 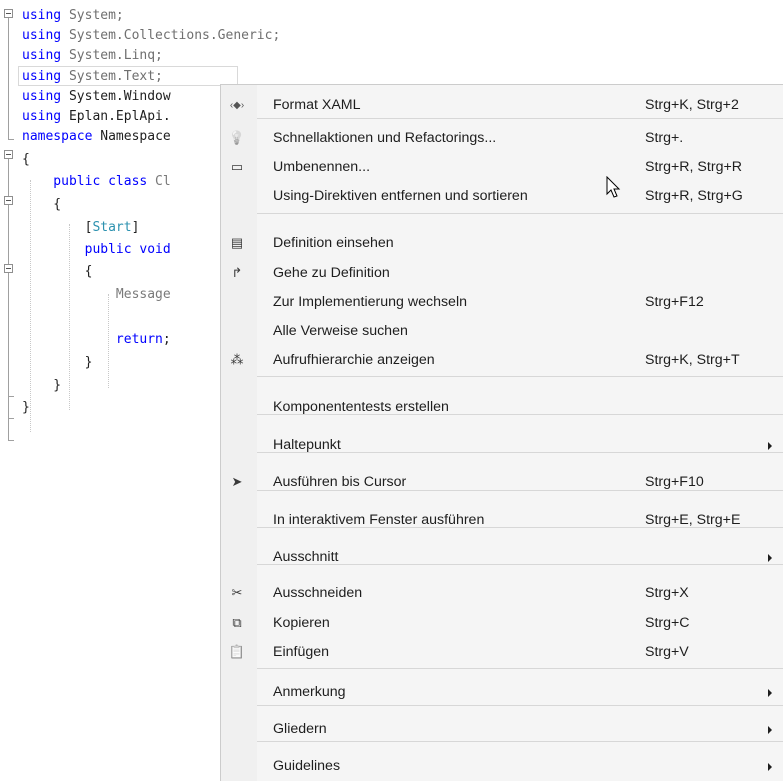 I want to click on menu-item-label: Zur Implementierung wechseln, so click(x=370, y=302).